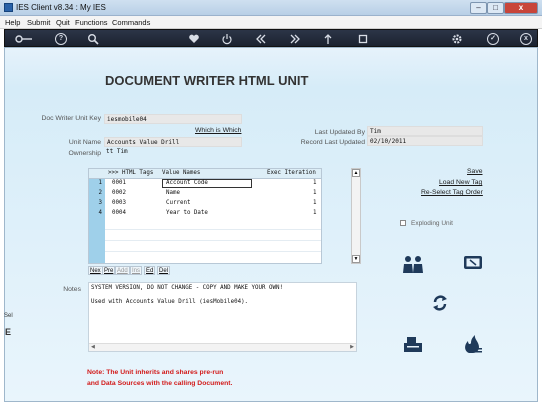 This screenshot has height=406, width=542. I want to click on fire-icon, so click(472, 344).